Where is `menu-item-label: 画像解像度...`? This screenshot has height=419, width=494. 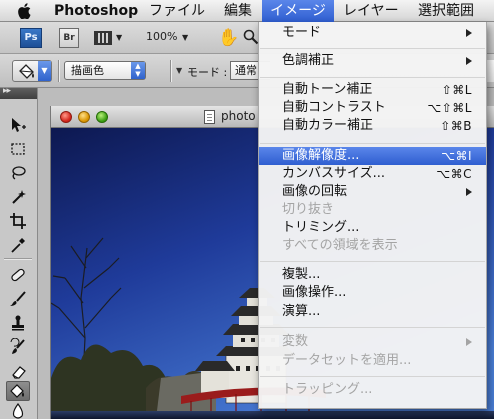
menu-item-label: 画像解像度... is located at coordinates (321, 155).